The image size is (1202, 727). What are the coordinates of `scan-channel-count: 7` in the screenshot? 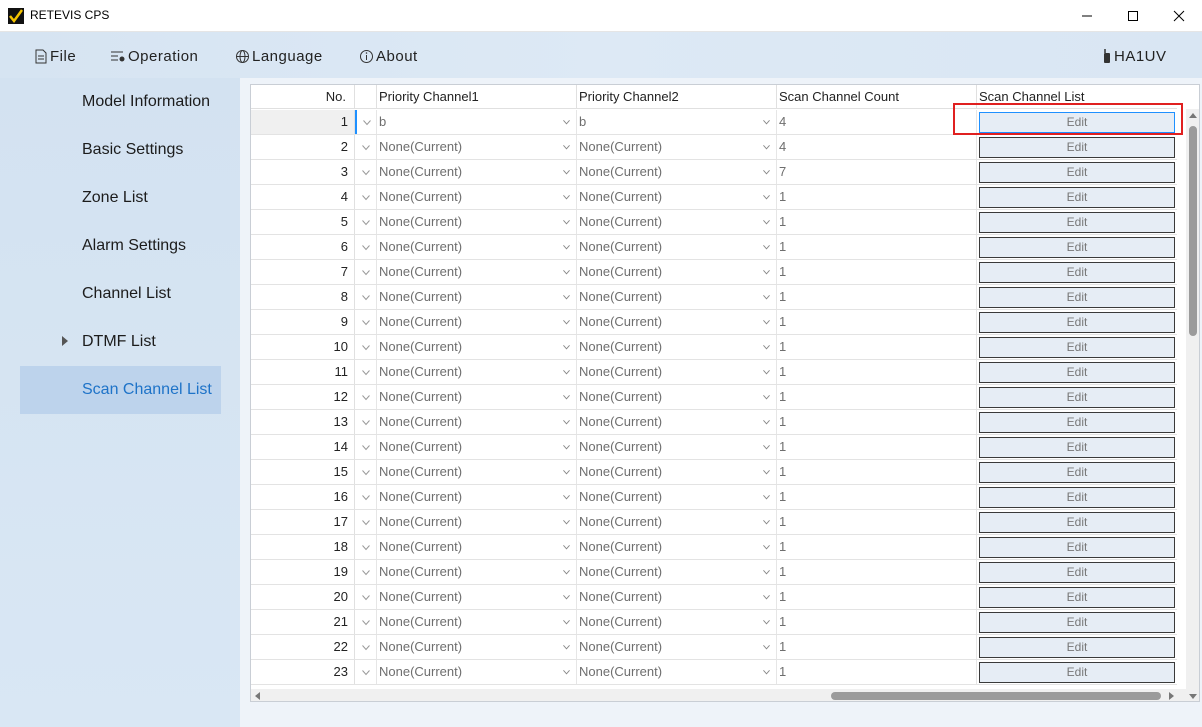 It's located at (877, 172).